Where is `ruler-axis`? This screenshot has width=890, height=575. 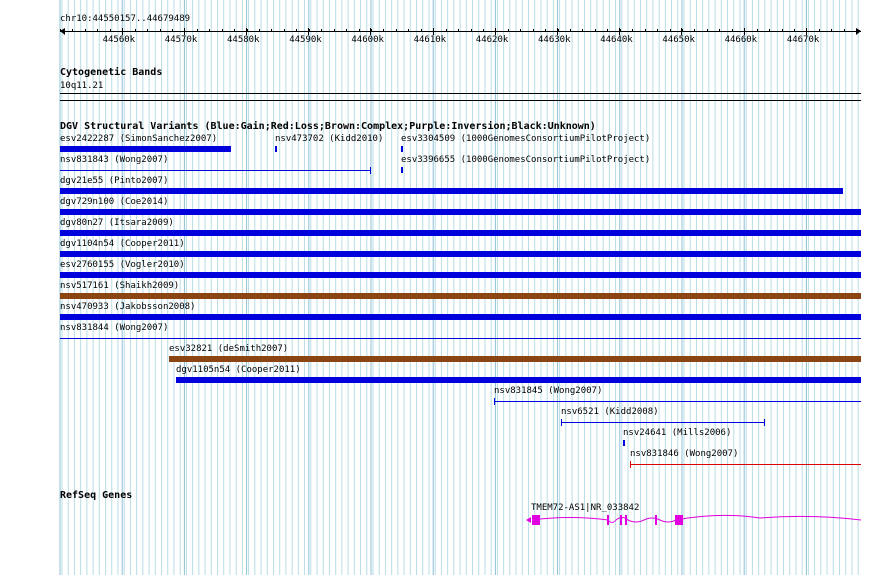 ruler-axis is located at coordinates (460, 31).